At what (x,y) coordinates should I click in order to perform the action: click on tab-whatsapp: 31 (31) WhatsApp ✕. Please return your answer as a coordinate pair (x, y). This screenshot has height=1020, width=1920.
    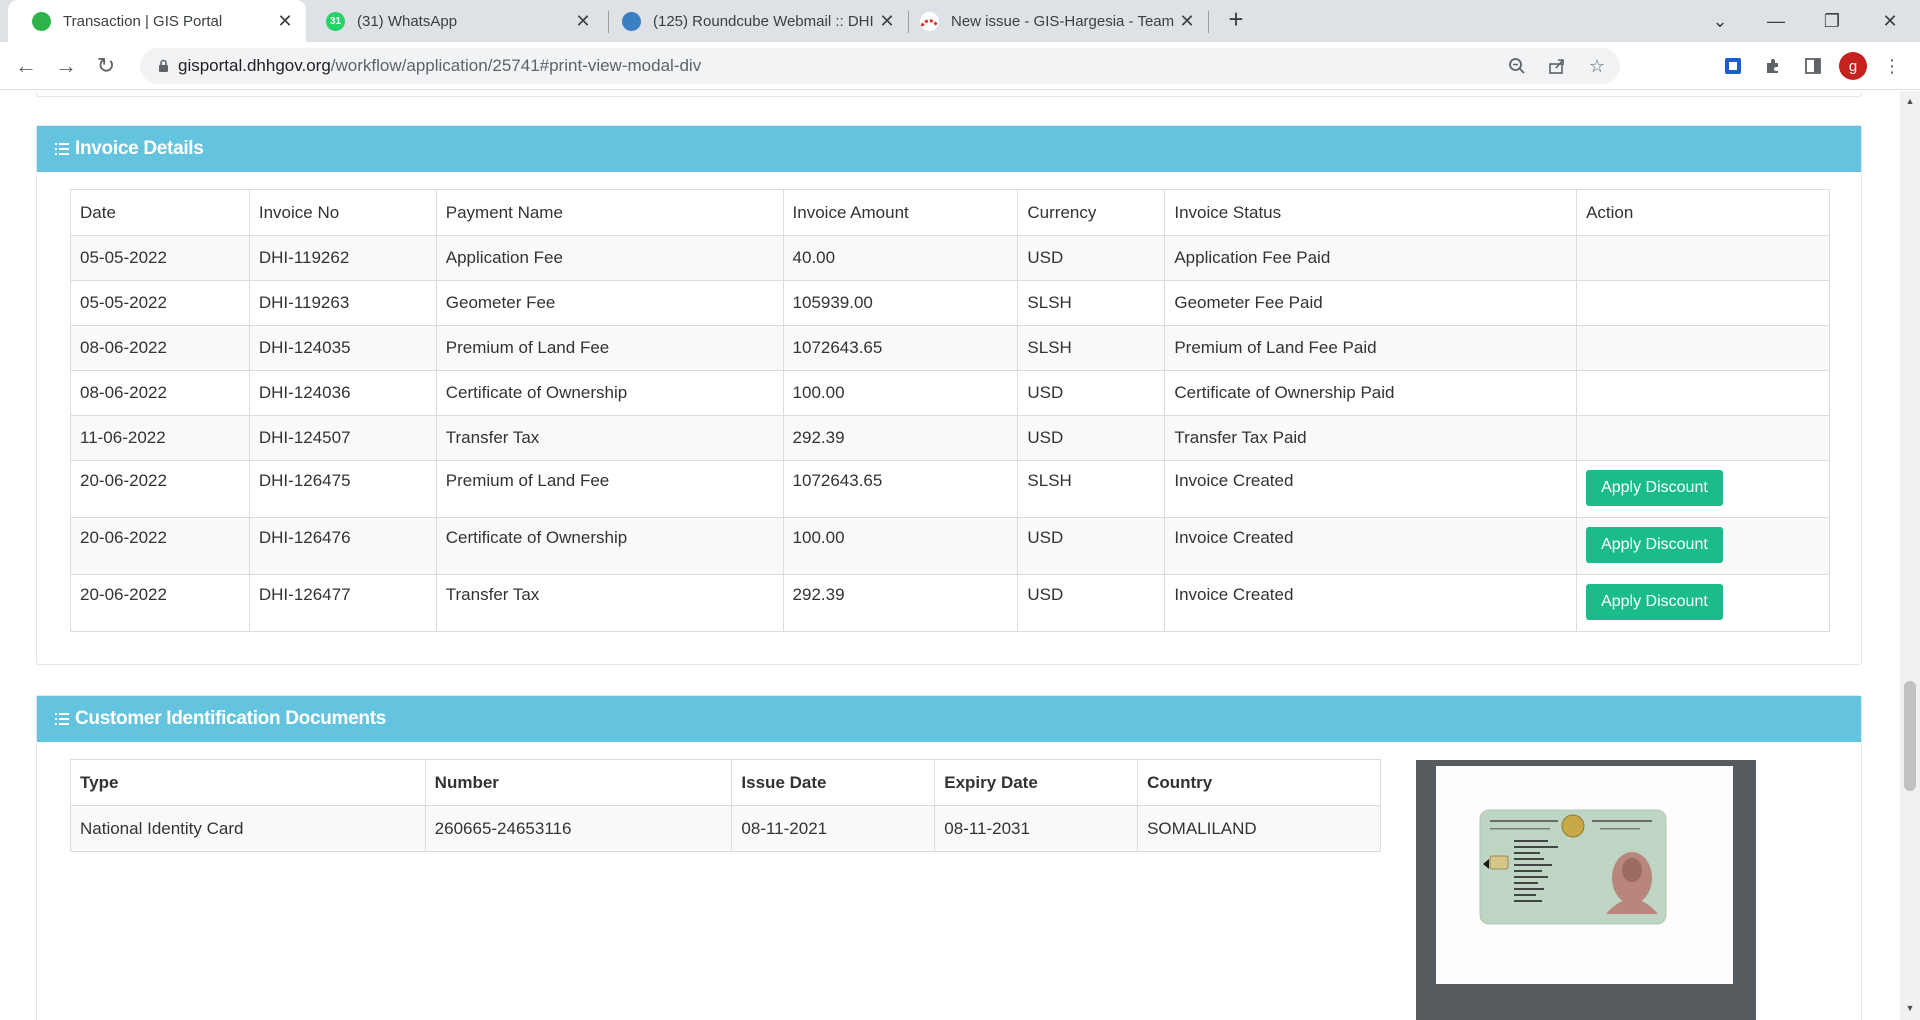
    Looking at the image, I should click on (455, 21).